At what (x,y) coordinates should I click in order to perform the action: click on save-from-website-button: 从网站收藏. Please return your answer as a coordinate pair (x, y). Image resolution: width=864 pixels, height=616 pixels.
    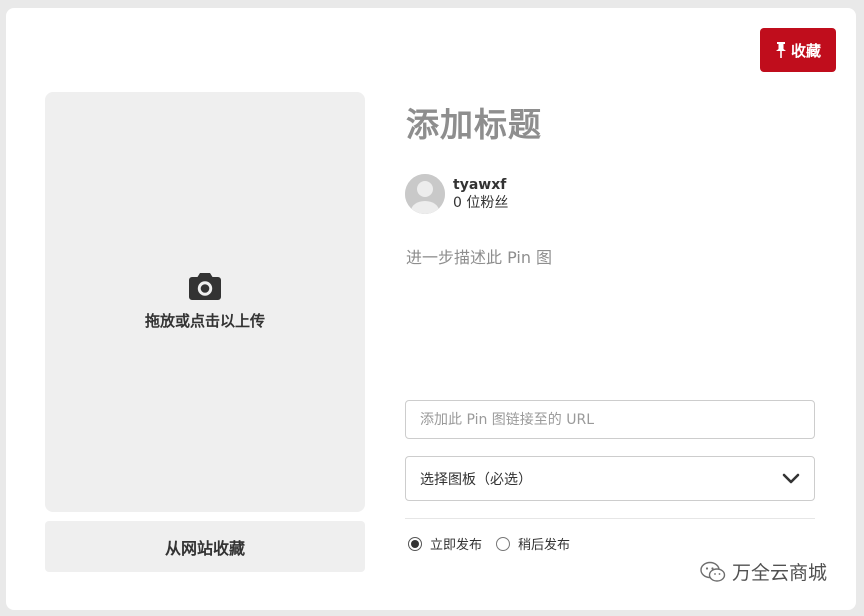
    Looking at the image, I should click on (205, 546).